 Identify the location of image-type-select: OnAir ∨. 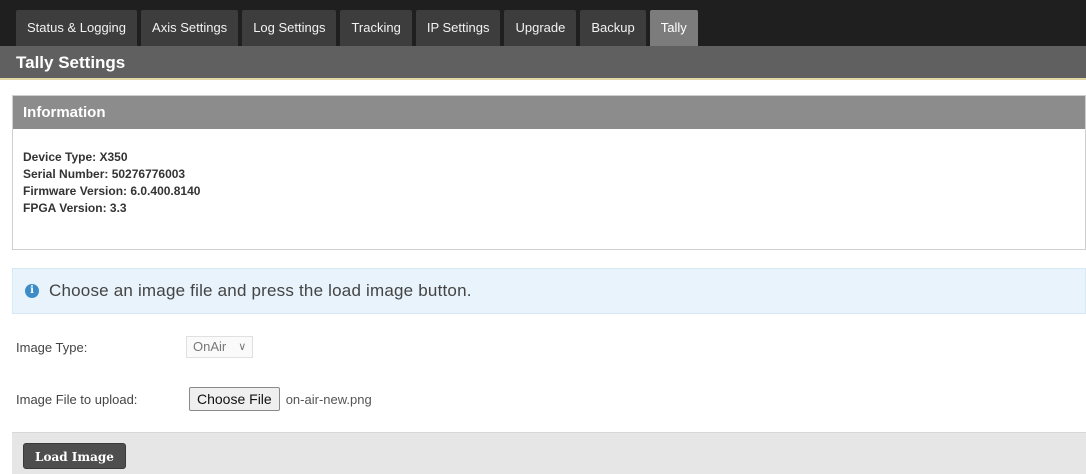
(220, 347).